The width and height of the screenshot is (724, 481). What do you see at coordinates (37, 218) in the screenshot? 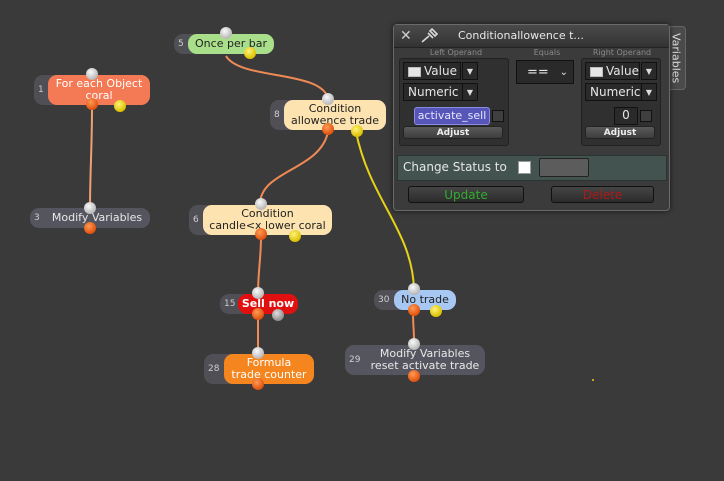
I see `node-number: 3` at bounding box center [37, 218].